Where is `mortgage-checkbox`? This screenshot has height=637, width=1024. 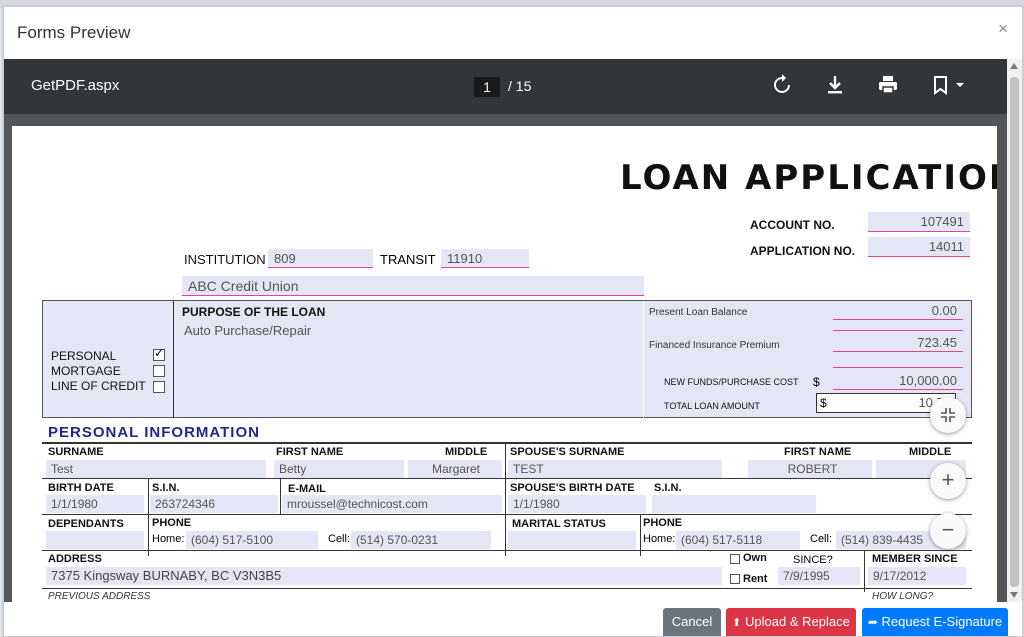
mortgage-checkbox is located at coordinates (159, 371).